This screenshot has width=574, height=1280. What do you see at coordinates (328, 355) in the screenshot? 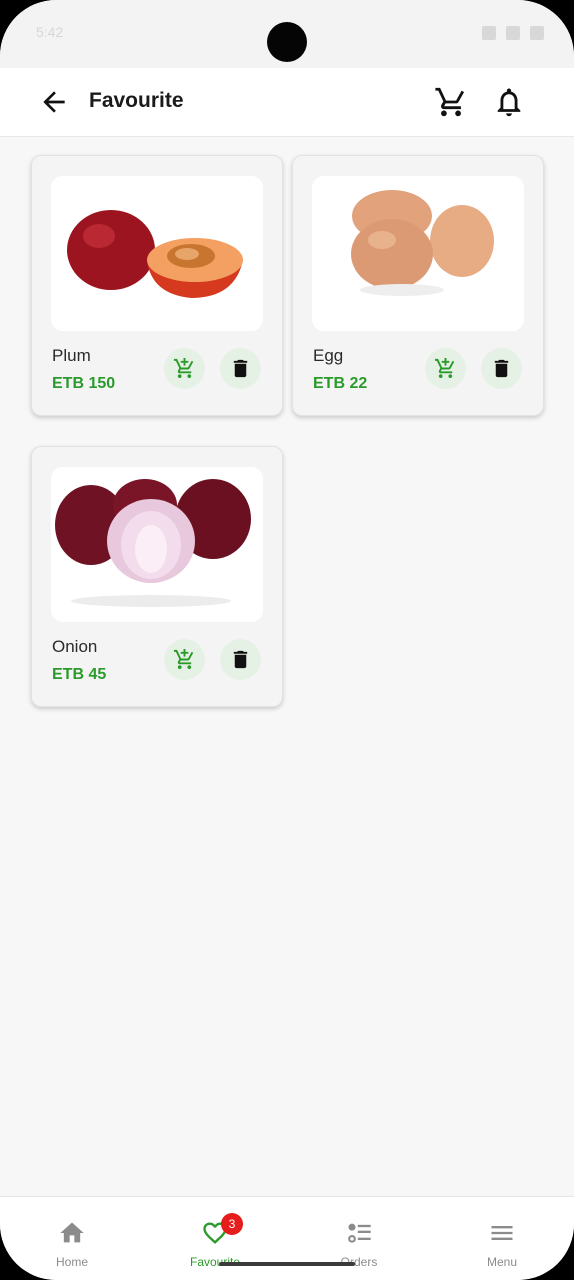
I see `item-name: Egg` at bounding box center [328, 355].